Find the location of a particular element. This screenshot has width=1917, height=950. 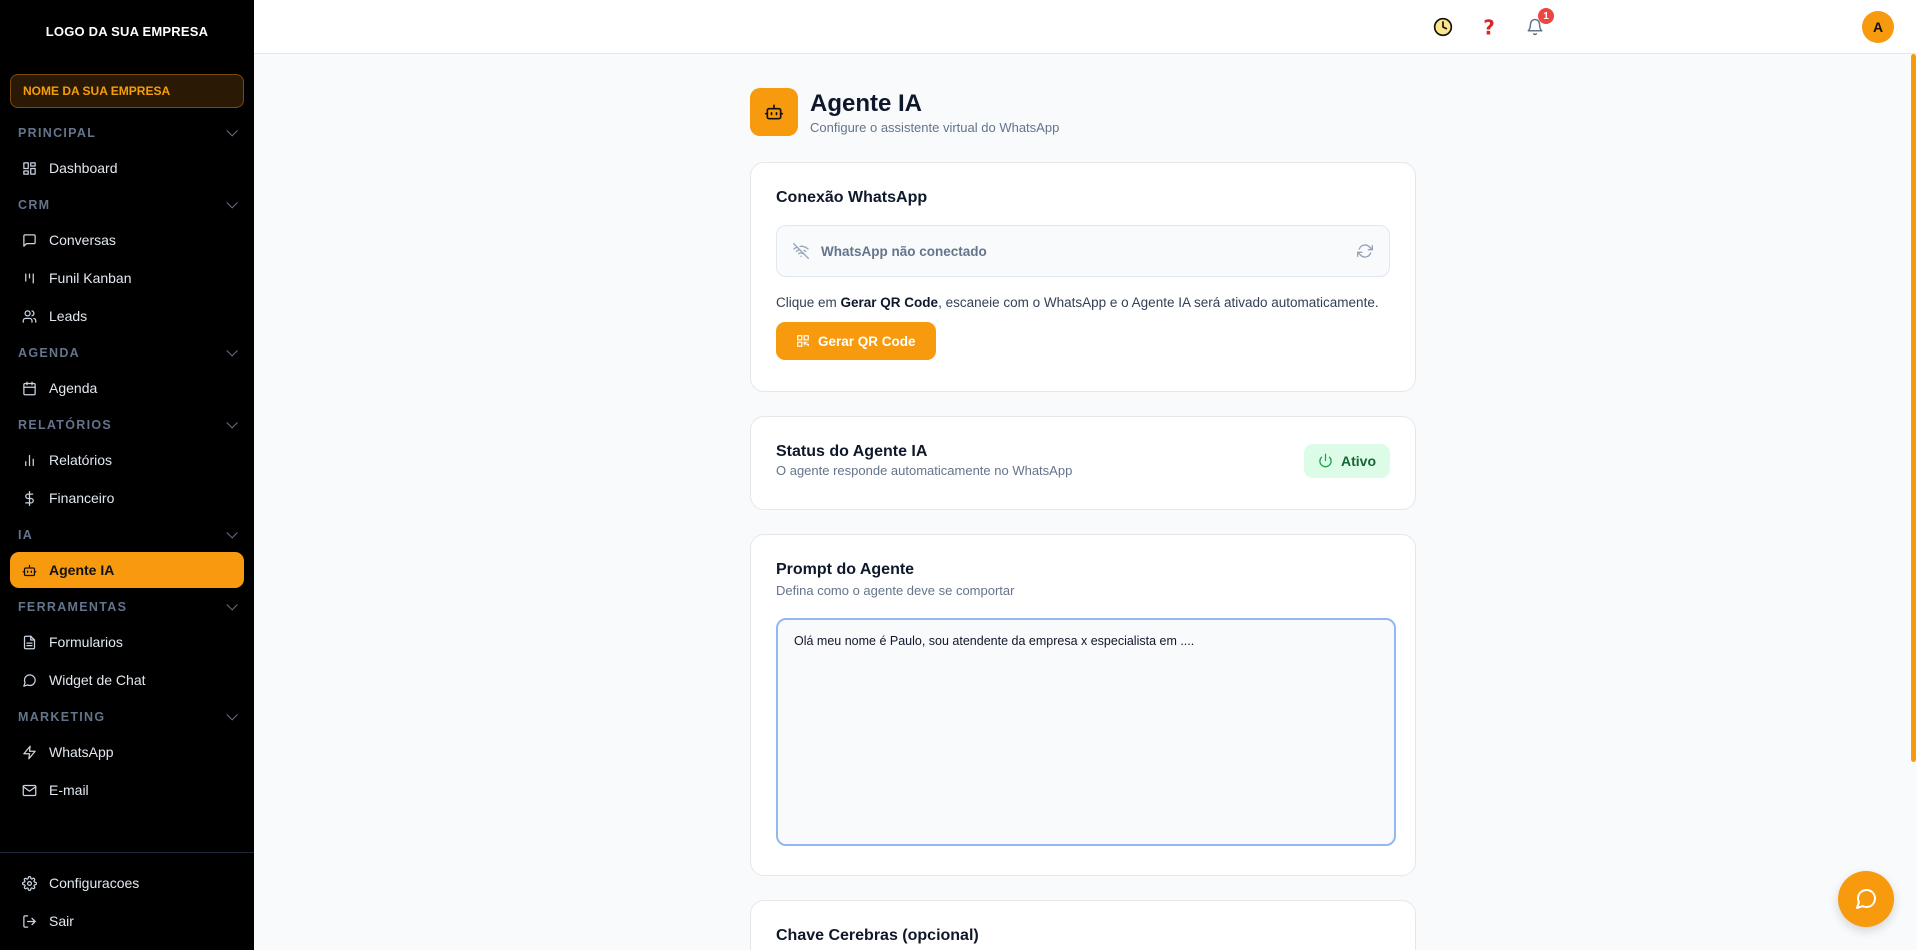

gear-icon is located at coordinates (29, 883).